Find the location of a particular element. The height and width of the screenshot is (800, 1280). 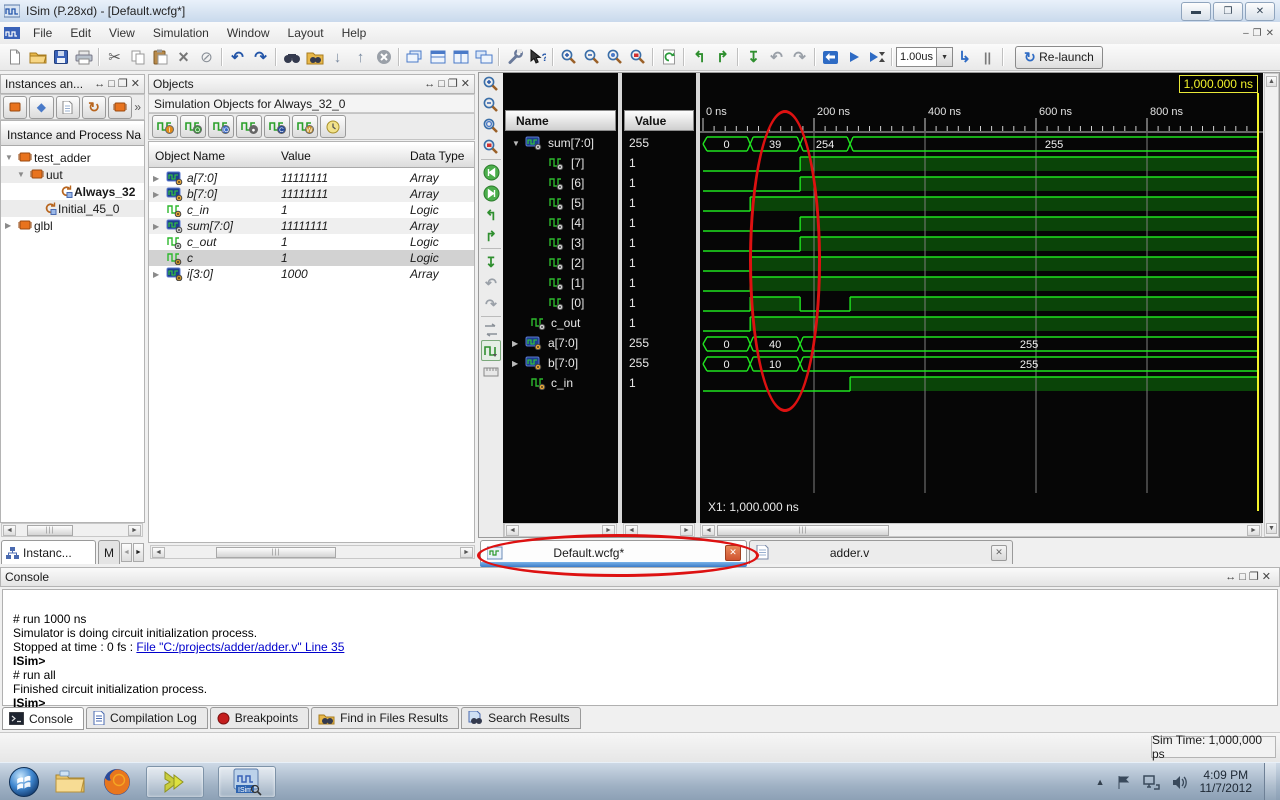

wave-name-header: Name is located at coordinates (560, 120).